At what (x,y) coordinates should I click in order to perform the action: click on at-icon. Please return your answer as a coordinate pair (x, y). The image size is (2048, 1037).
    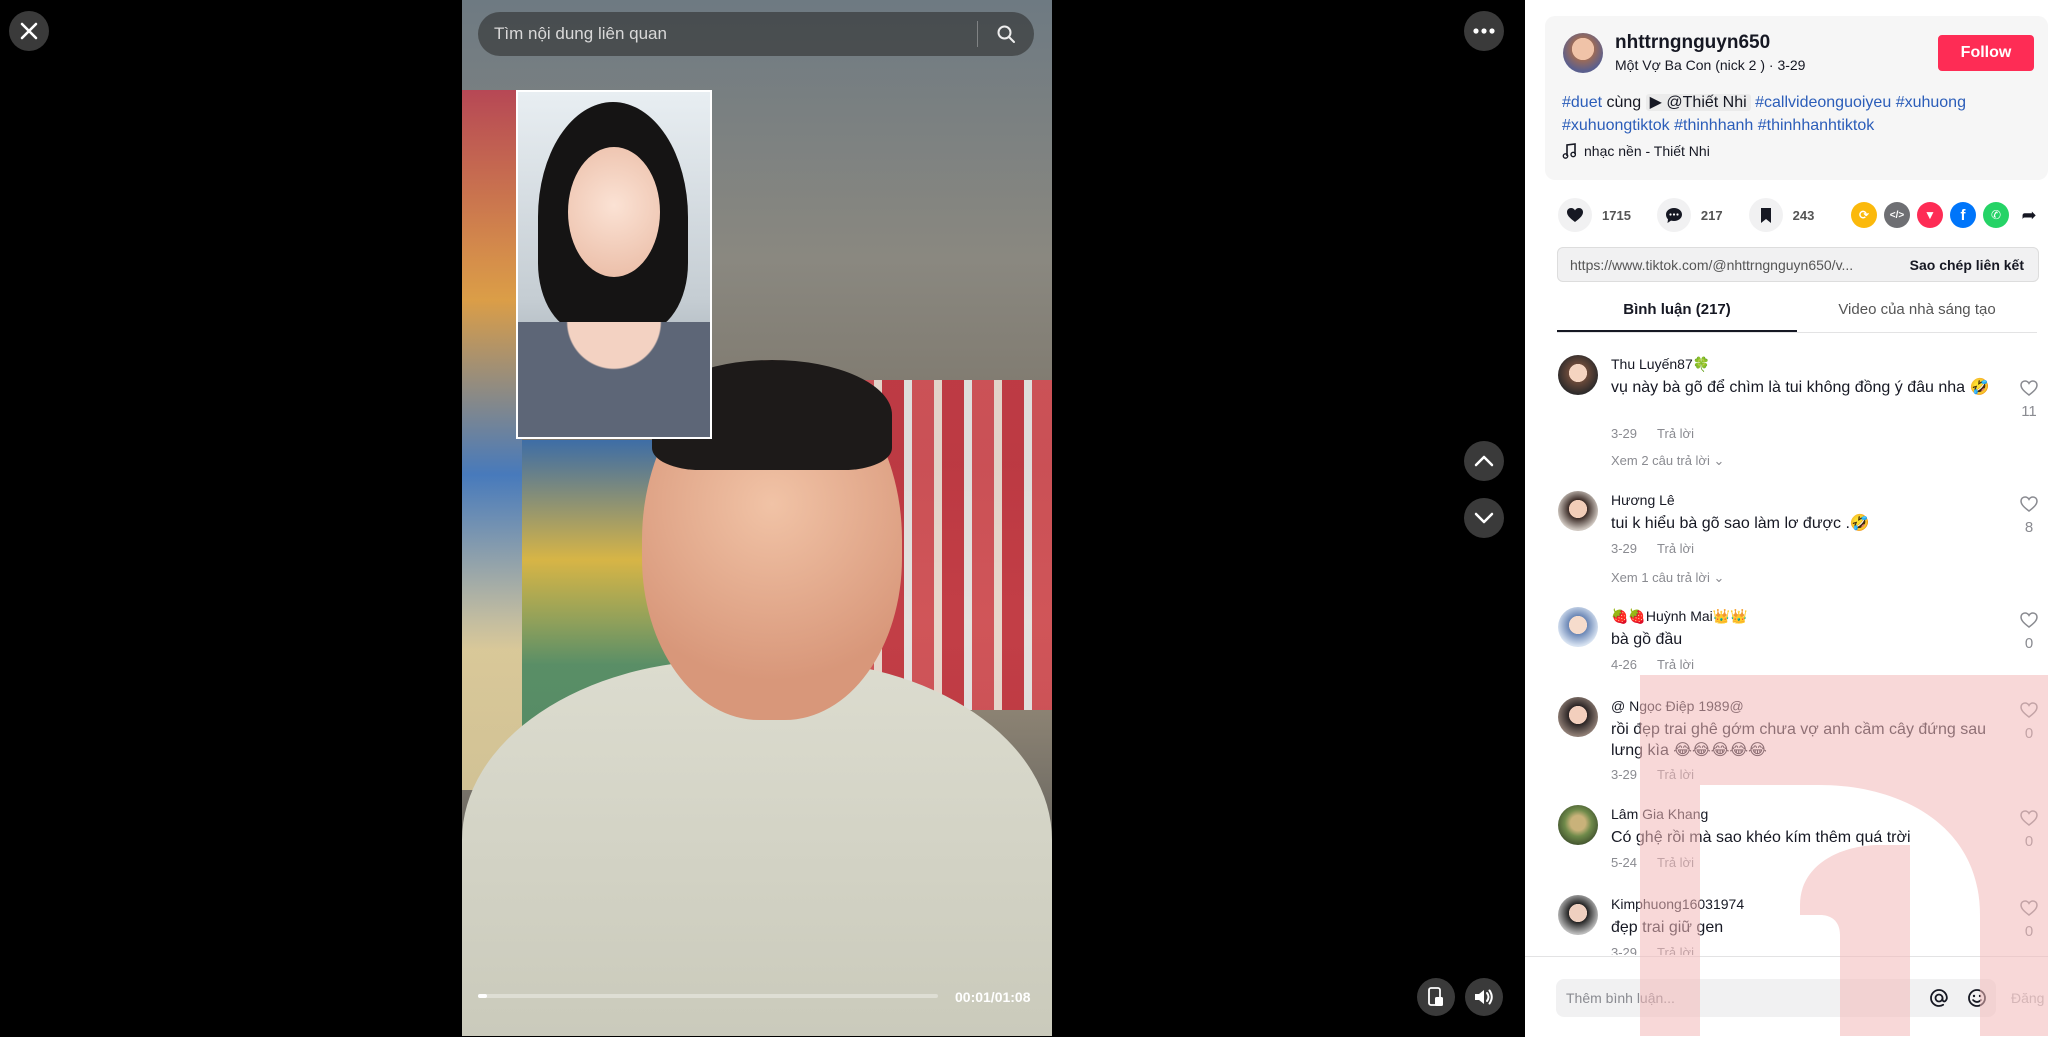
    Looking at the image, I should click on (1939, 998).